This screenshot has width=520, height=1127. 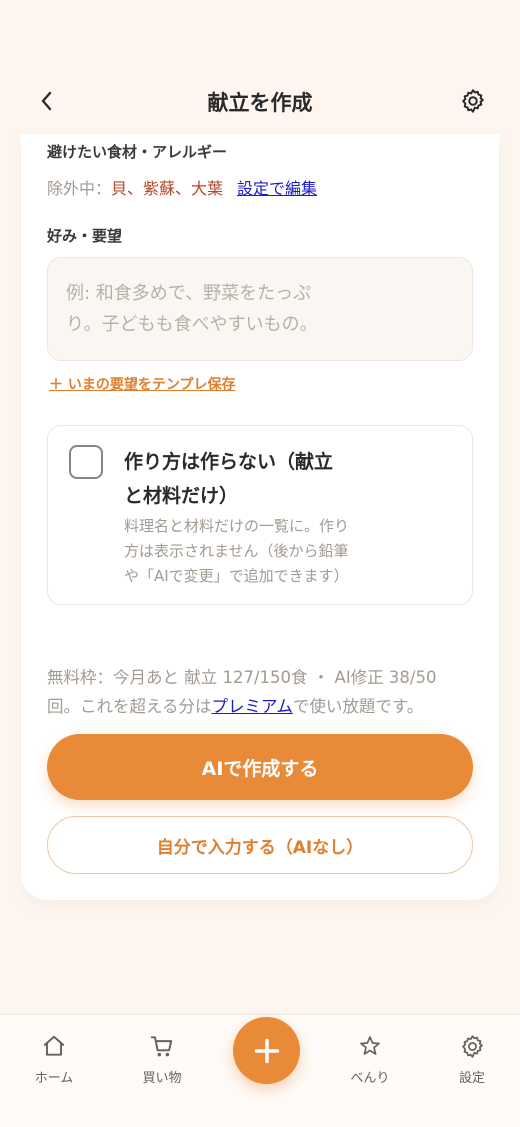 What do you see at coordinates (54, 1058) in the screenshot?
I see `tab-home: ホーム` at bounding box center [54, 1058].